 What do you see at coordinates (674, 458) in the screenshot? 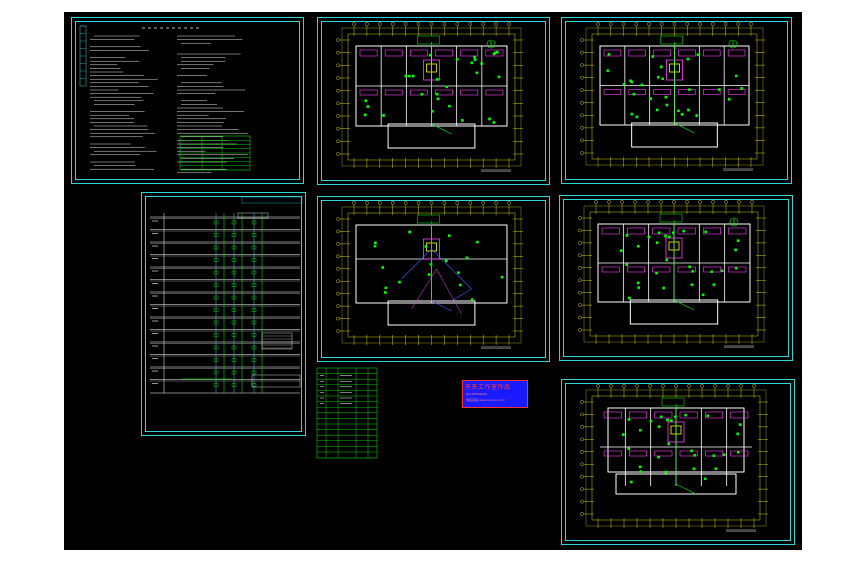
I see `floor-plan-5-drawing` at bounding box center [674, 458].